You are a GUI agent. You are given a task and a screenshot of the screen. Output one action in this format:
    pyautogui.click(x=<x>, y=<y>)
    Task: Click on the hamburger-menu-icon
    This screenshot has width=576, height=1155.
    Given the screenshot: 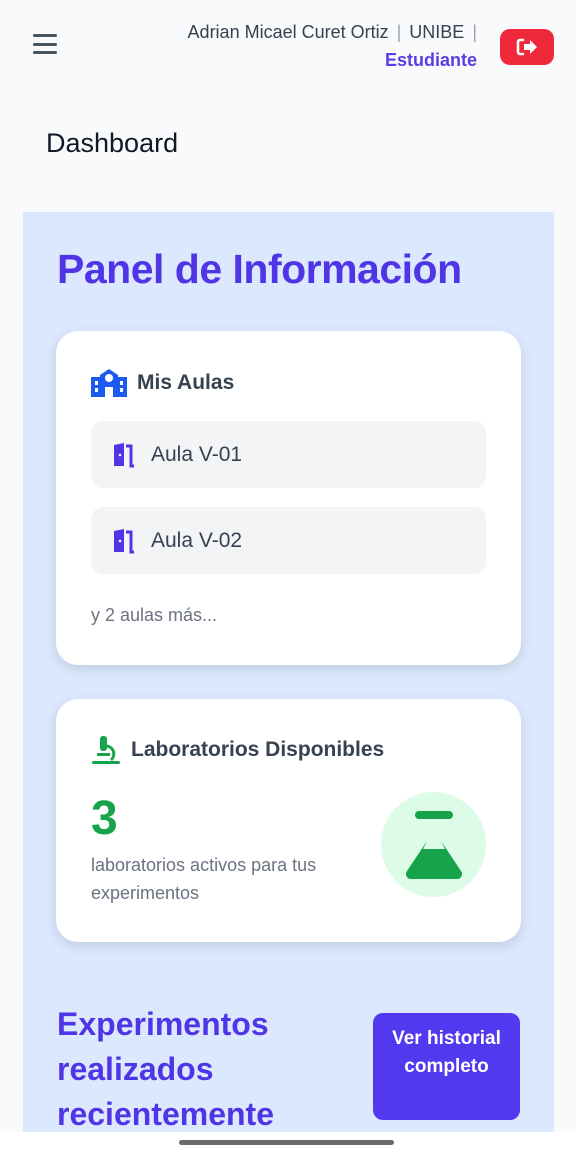 What is the action you would take?
    pyautogui.click(x=45, y=44)
    